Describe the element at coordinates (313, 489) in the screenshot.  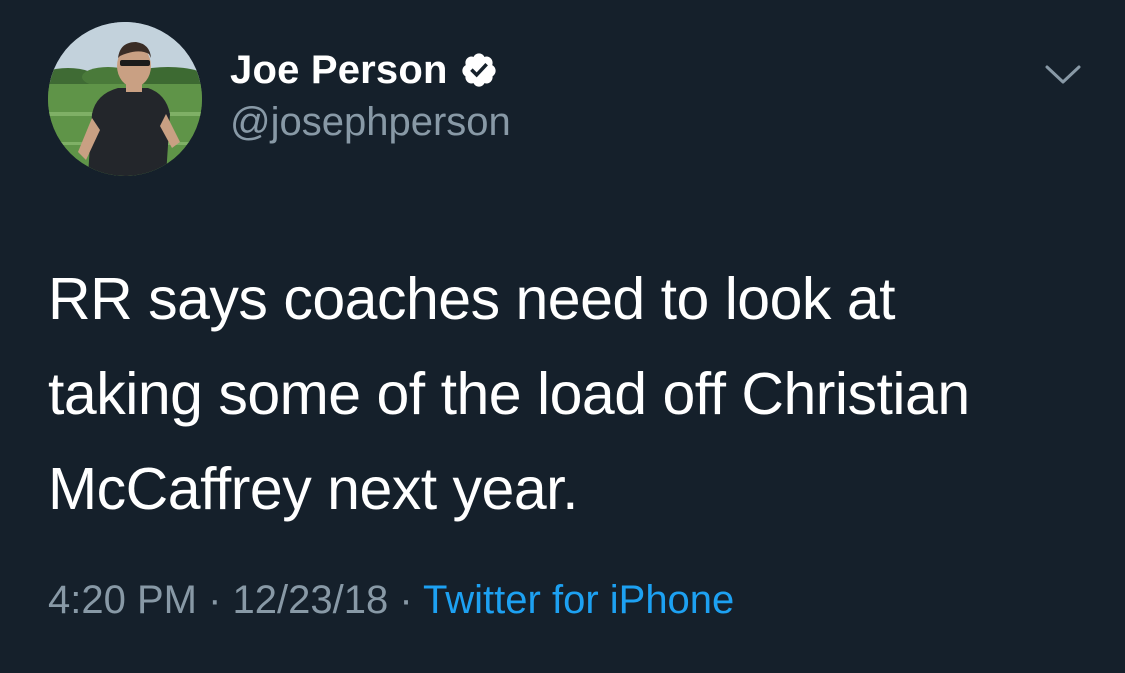
I see `tweet-text-line: McCaffrey next year.` at that location.